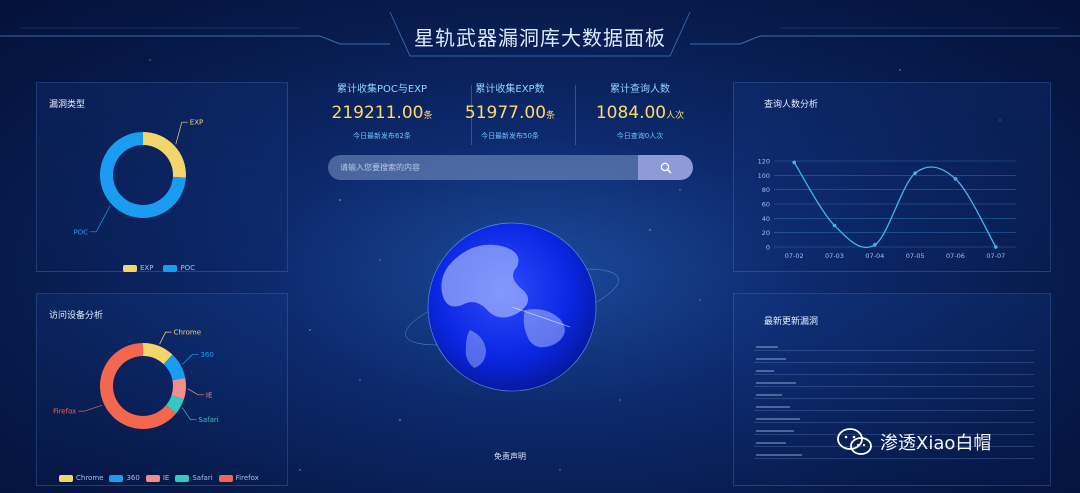 The height and width of the screenshot is (493, 1080). Describe the element at coordinates (834, 256) in the screenshot. I see `x-tick-label: 07-03` at that location.